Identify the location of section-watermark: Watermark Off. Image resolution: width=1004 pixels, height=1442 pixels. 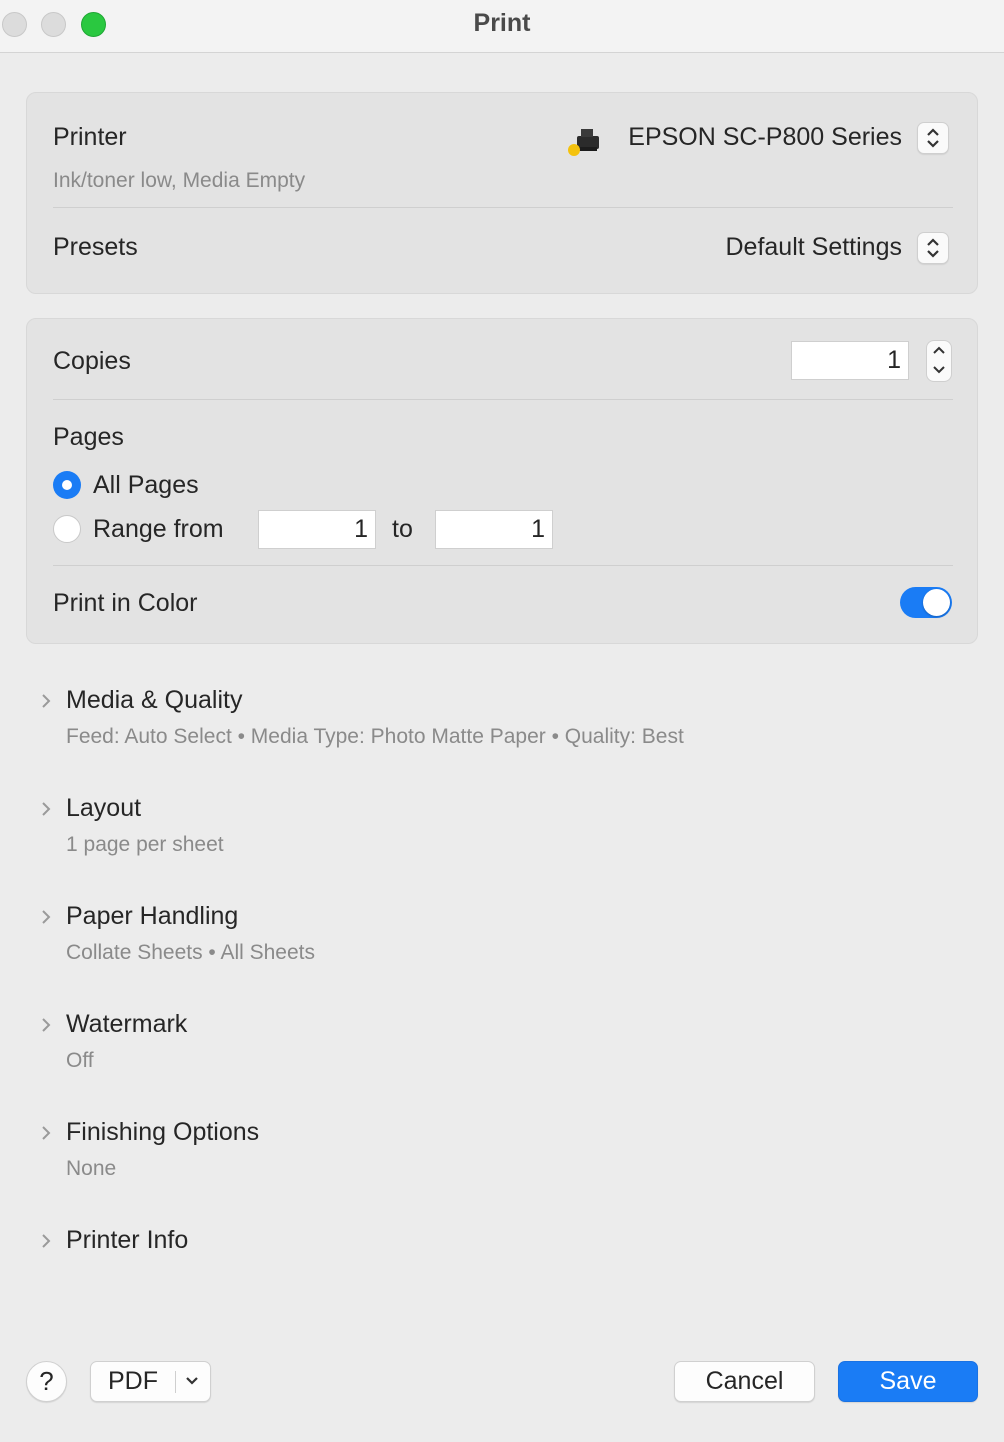
(500, 1045).